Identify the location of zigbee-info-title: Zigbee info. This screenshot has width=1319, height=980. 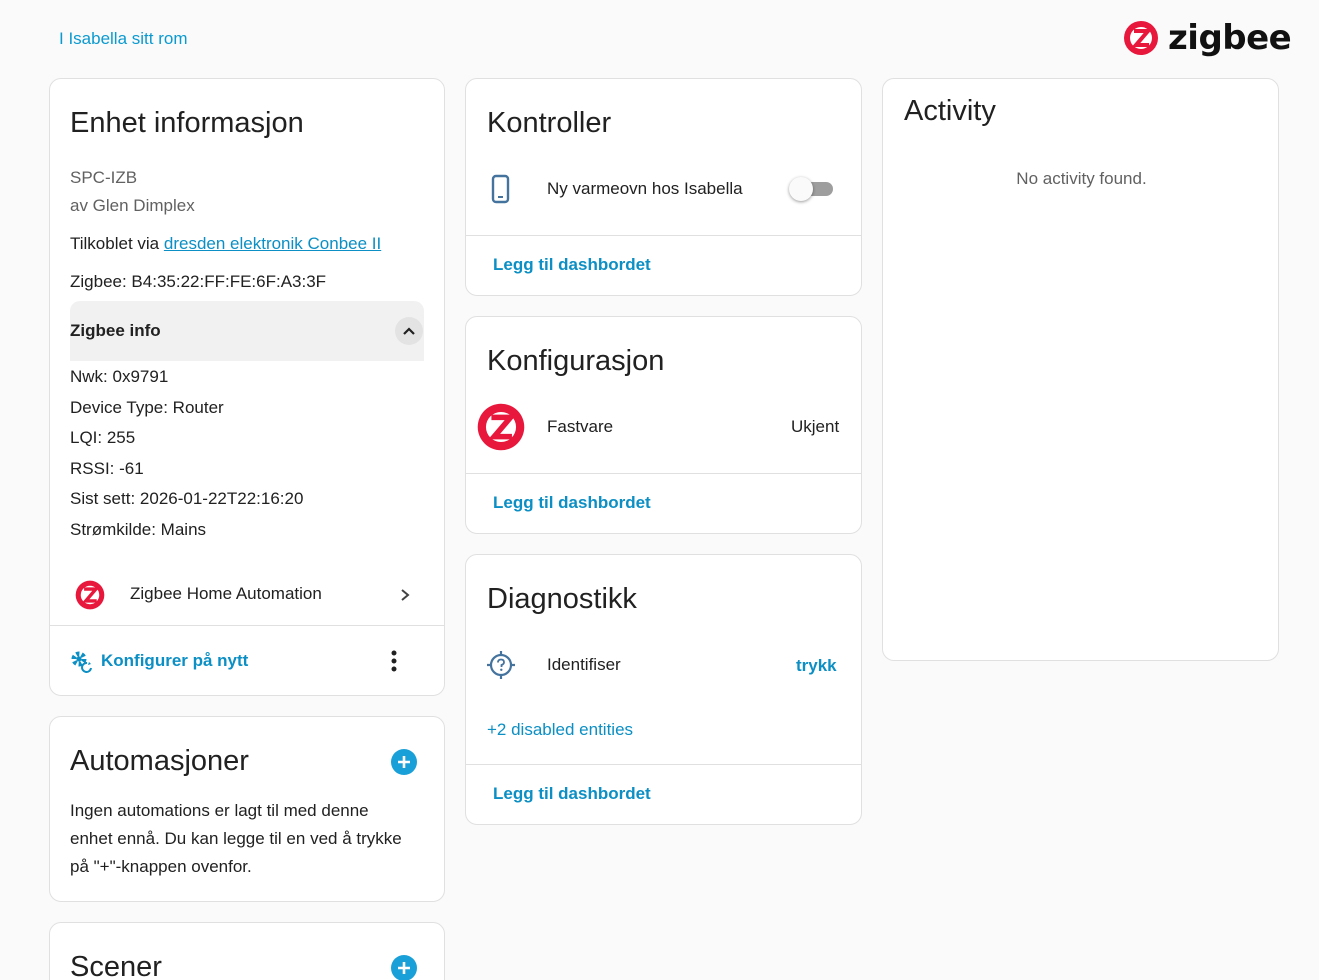
(115, 330).